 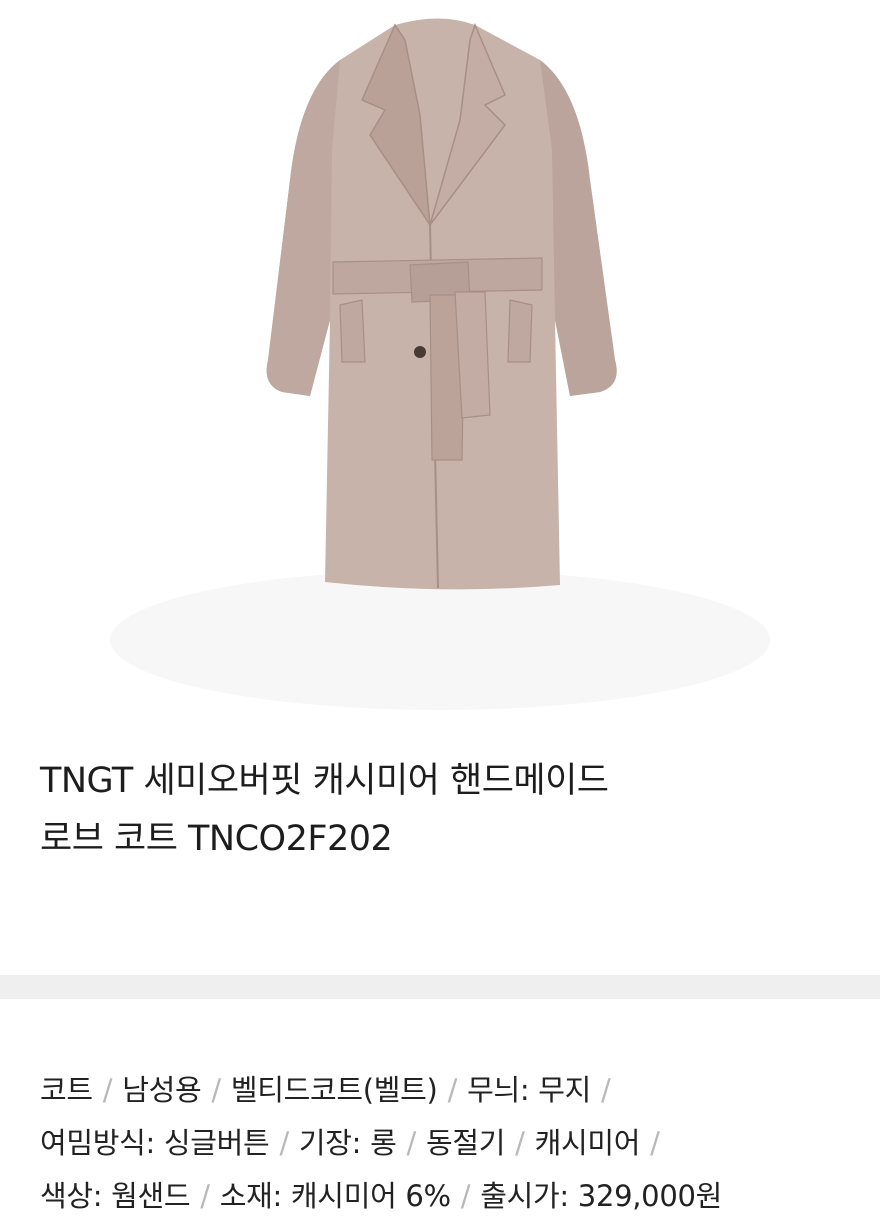 I want to click on attribute-tag: 소재: 캐시미어 6%, so click(x=335, y=1196).